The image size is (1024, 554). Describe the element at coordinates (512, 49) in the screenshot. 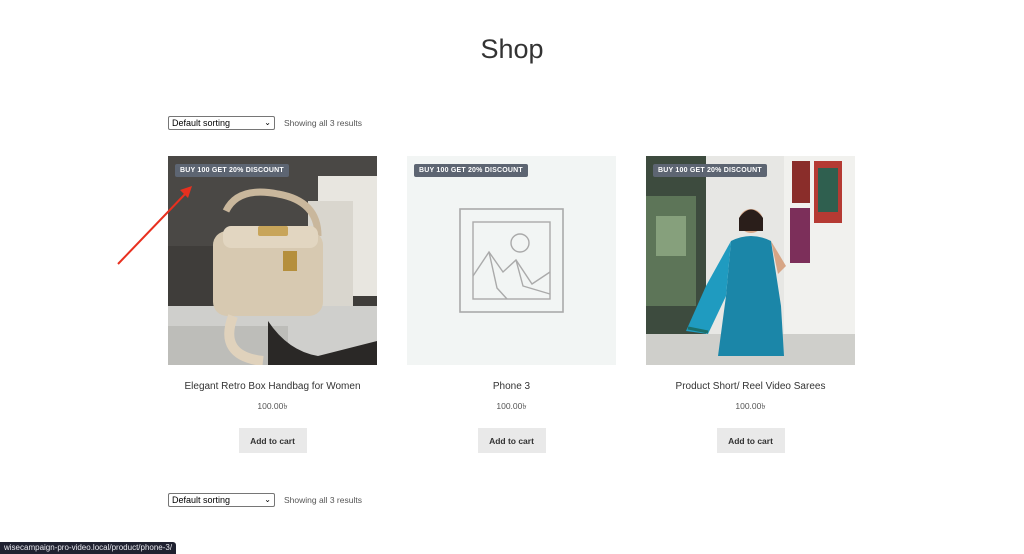

I see `page-title: Shop` at that location.